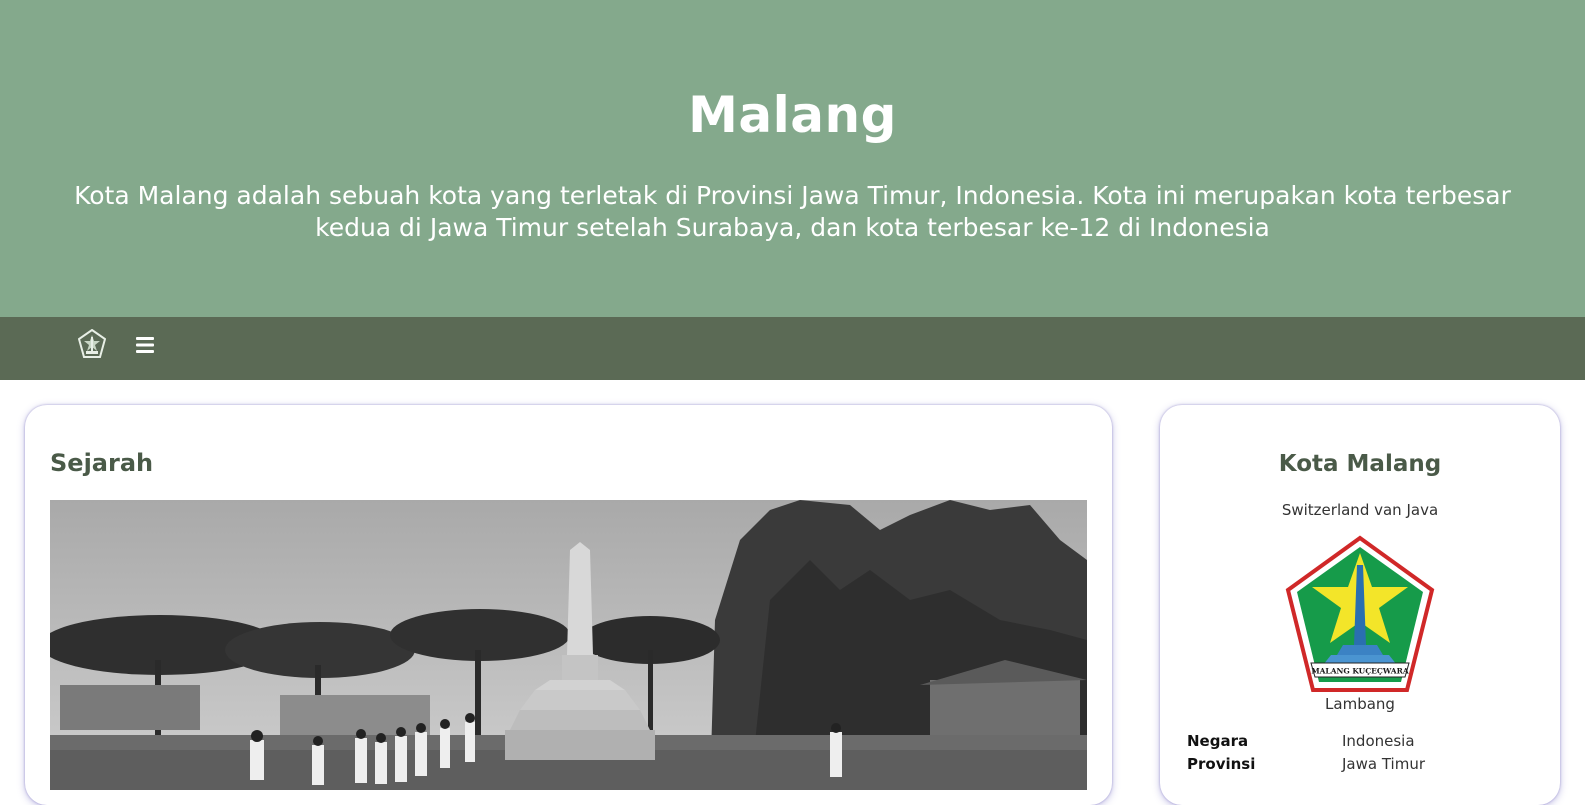 The image size is (1585, 805). What do you see at coordinates (102, 463) in the screenshot?
I see `section-title-sejarah: Sejarah` at bounding box center [102, 463].